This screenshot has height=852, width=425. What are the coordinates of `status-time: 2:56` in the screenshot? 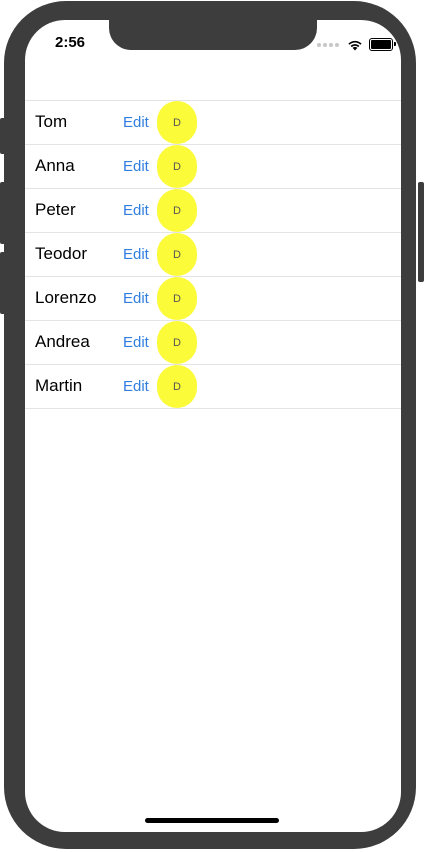 It's located at (70, 42).